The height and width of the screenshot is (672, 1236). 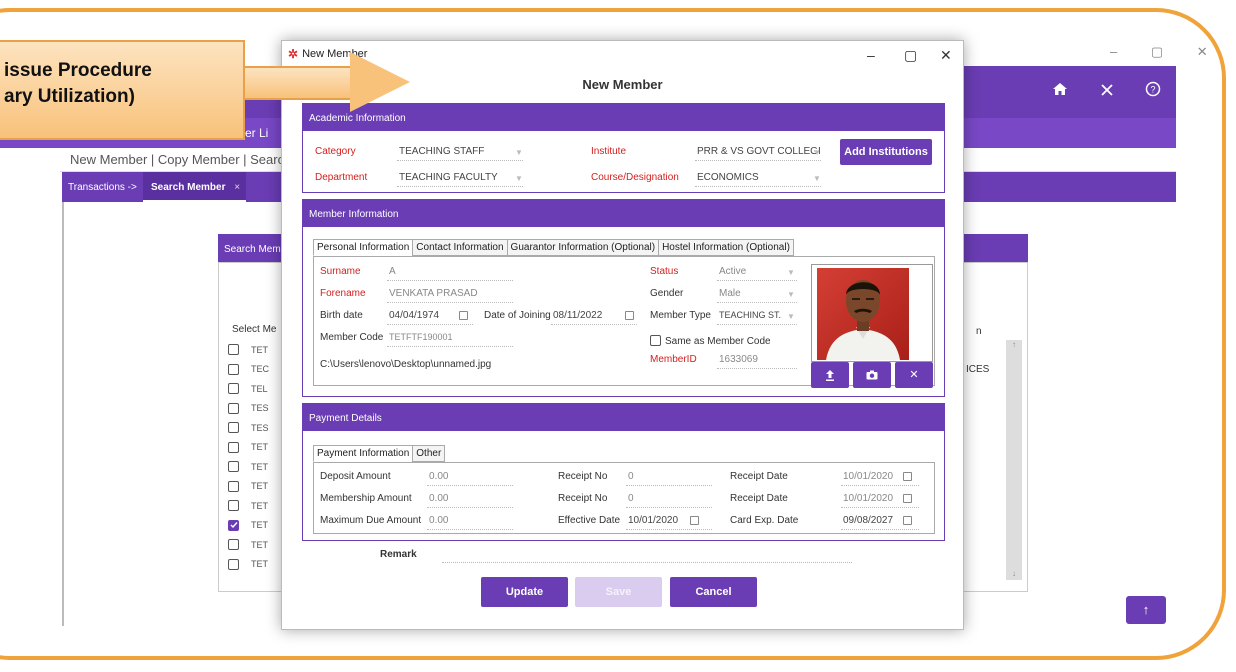 What do you see at coordinates (414, 315) in the screenshot?
I see `birth-date-input: 04/04/1974` at bounding box center [414, 315].